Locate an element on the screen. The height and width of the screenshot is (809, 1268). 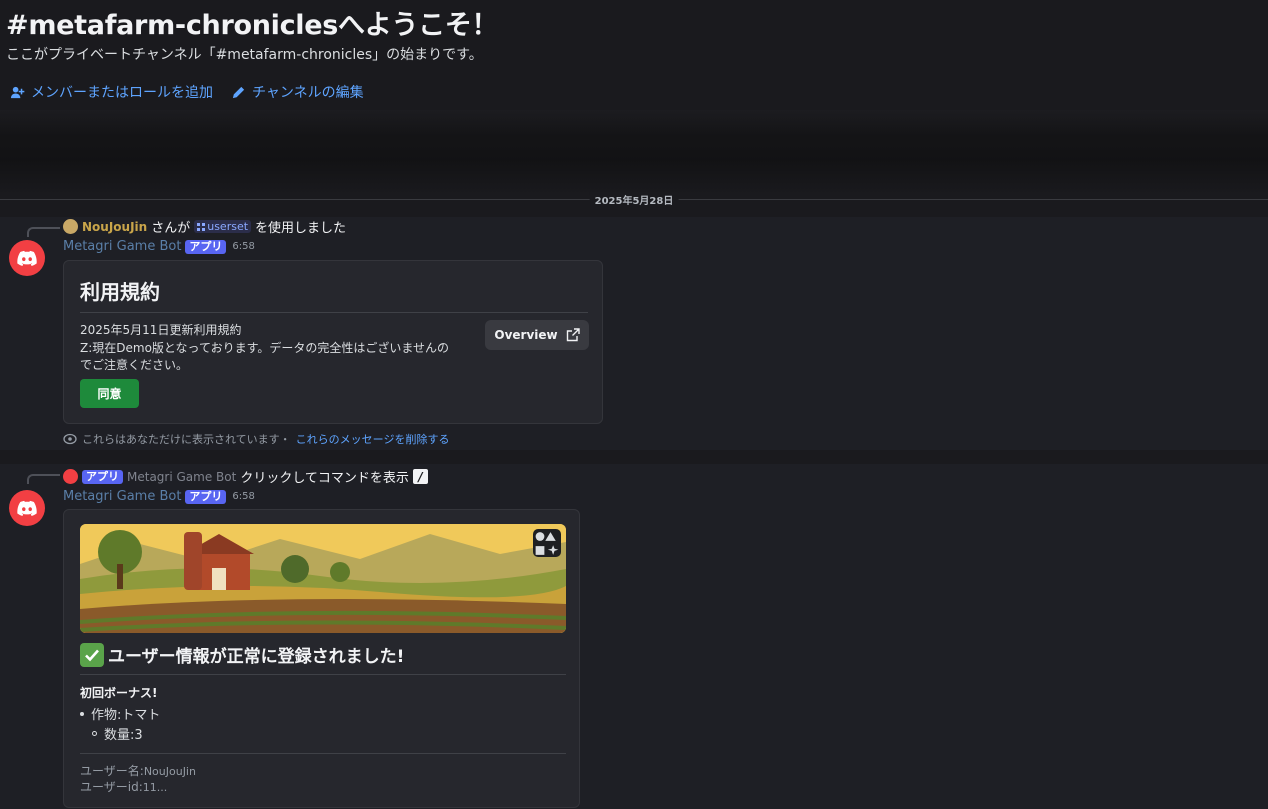
reply-bot-name: Metagri Game Bot is located at coordinates (181, 477).